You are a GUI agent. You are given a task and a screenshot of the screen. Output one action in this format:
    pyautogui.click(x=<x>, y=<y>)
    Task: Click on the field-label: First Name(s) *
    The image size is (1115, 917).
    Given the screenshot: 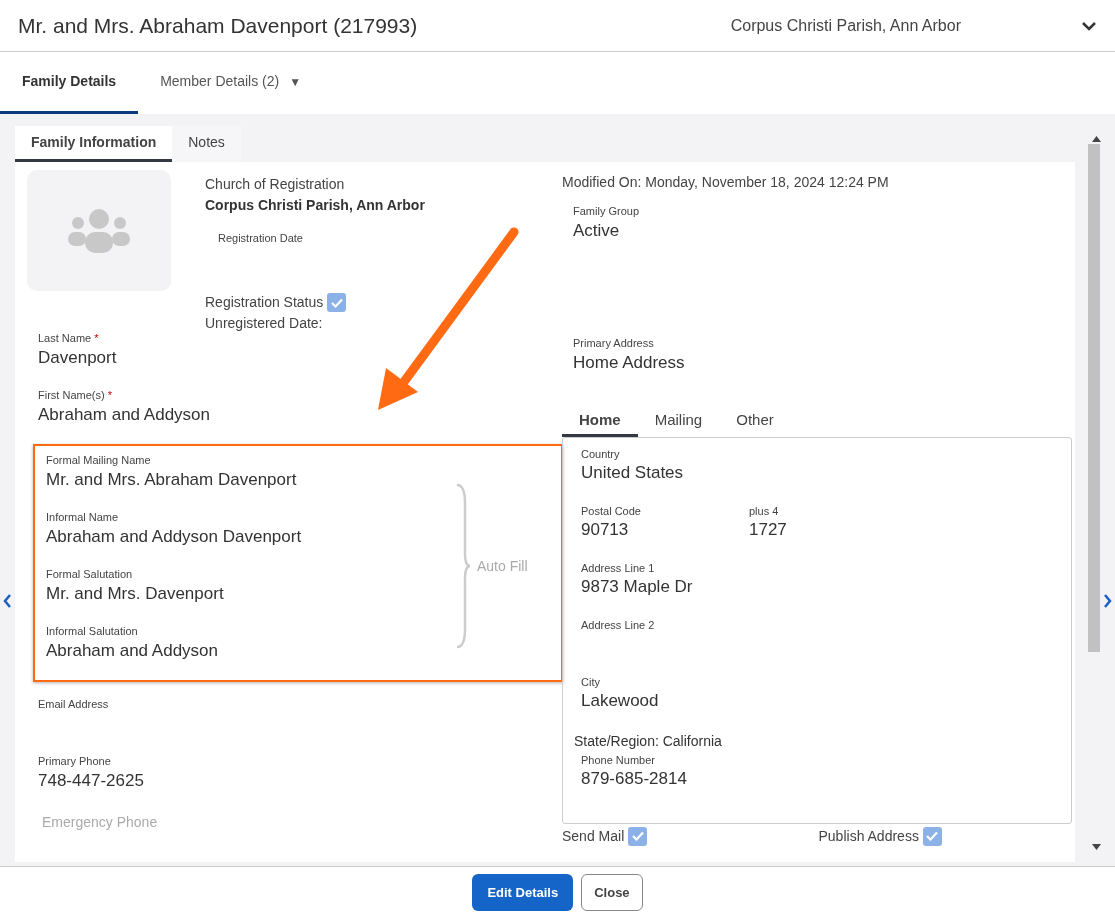 What is the action you would take?
    pyautogui.click(x=75, y=395)
    